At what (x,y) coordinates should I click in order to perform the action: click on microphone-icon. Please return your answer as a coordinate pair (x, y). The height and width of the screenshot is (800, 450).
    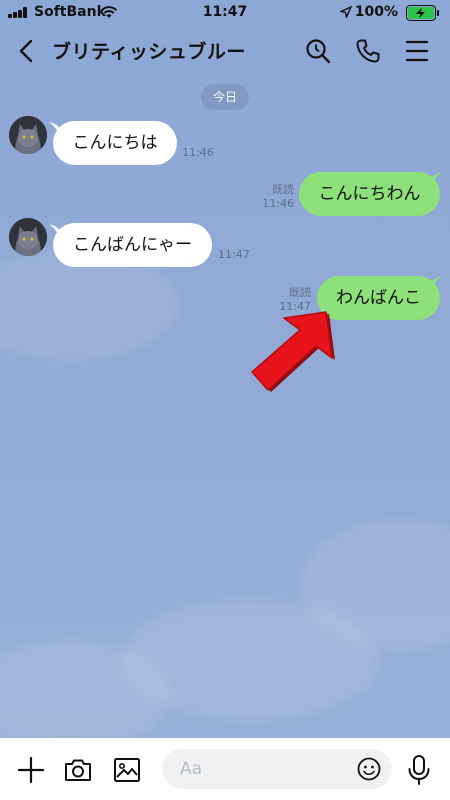
    Looking at the image, I should click on (419, 770).